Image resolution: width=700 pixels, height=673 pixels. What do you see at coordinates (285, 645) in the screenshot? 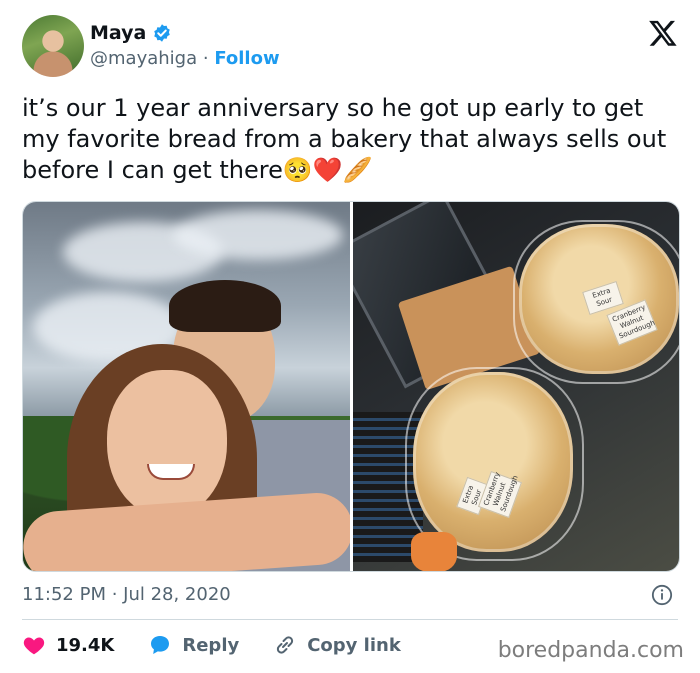
I see `link-icon` at bounding box center [285, 645].